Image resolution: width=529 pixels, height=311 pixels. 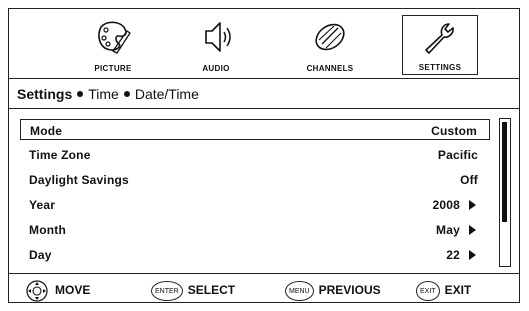 I want to click on tab-settings: SETTINGS, so click(x=440, y=45).